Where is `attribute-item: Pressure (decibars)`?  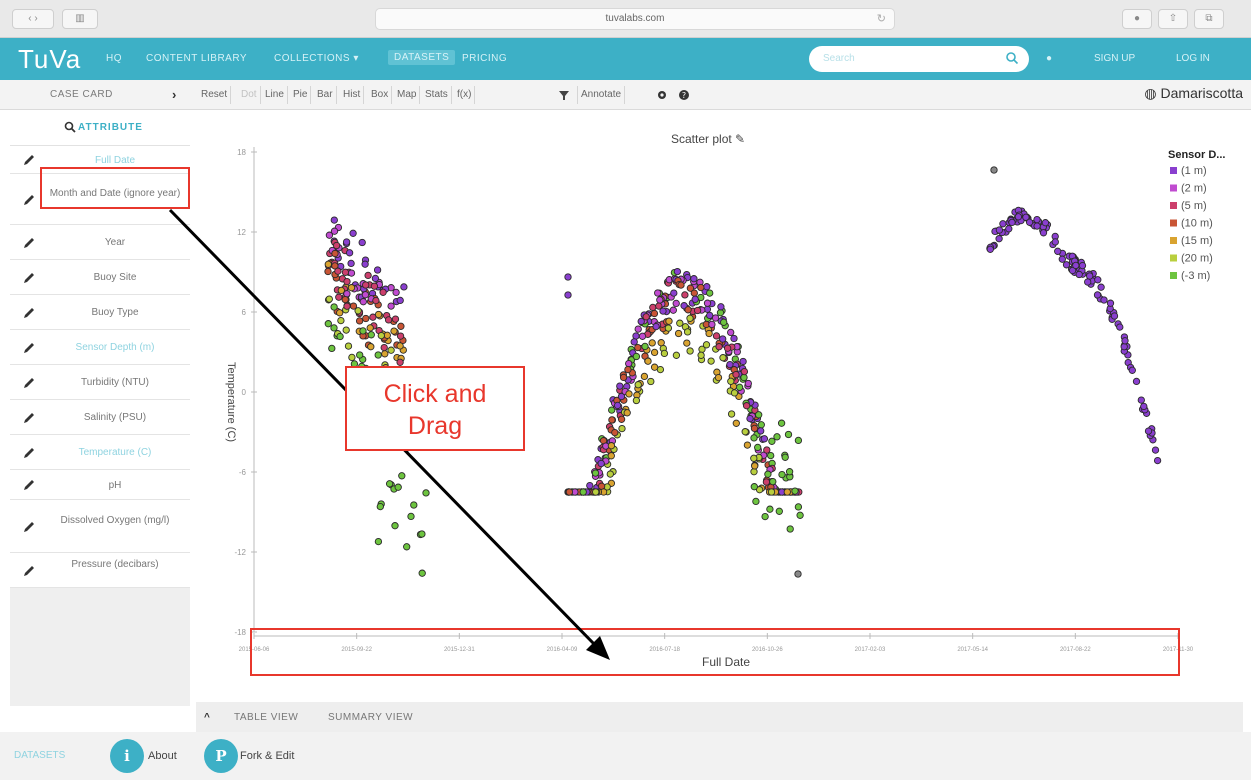 attribute-item: Pressure (decibars) is located at coordinates (100, 570).